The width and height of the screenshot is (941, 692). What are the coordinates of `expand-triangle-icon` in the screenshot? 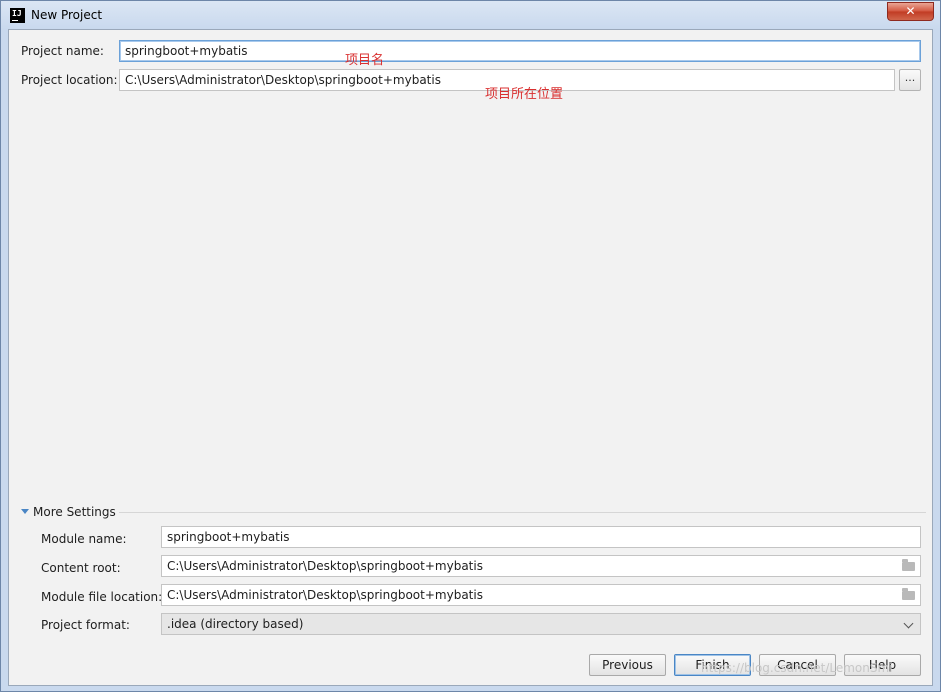 It's located at (25, 511).